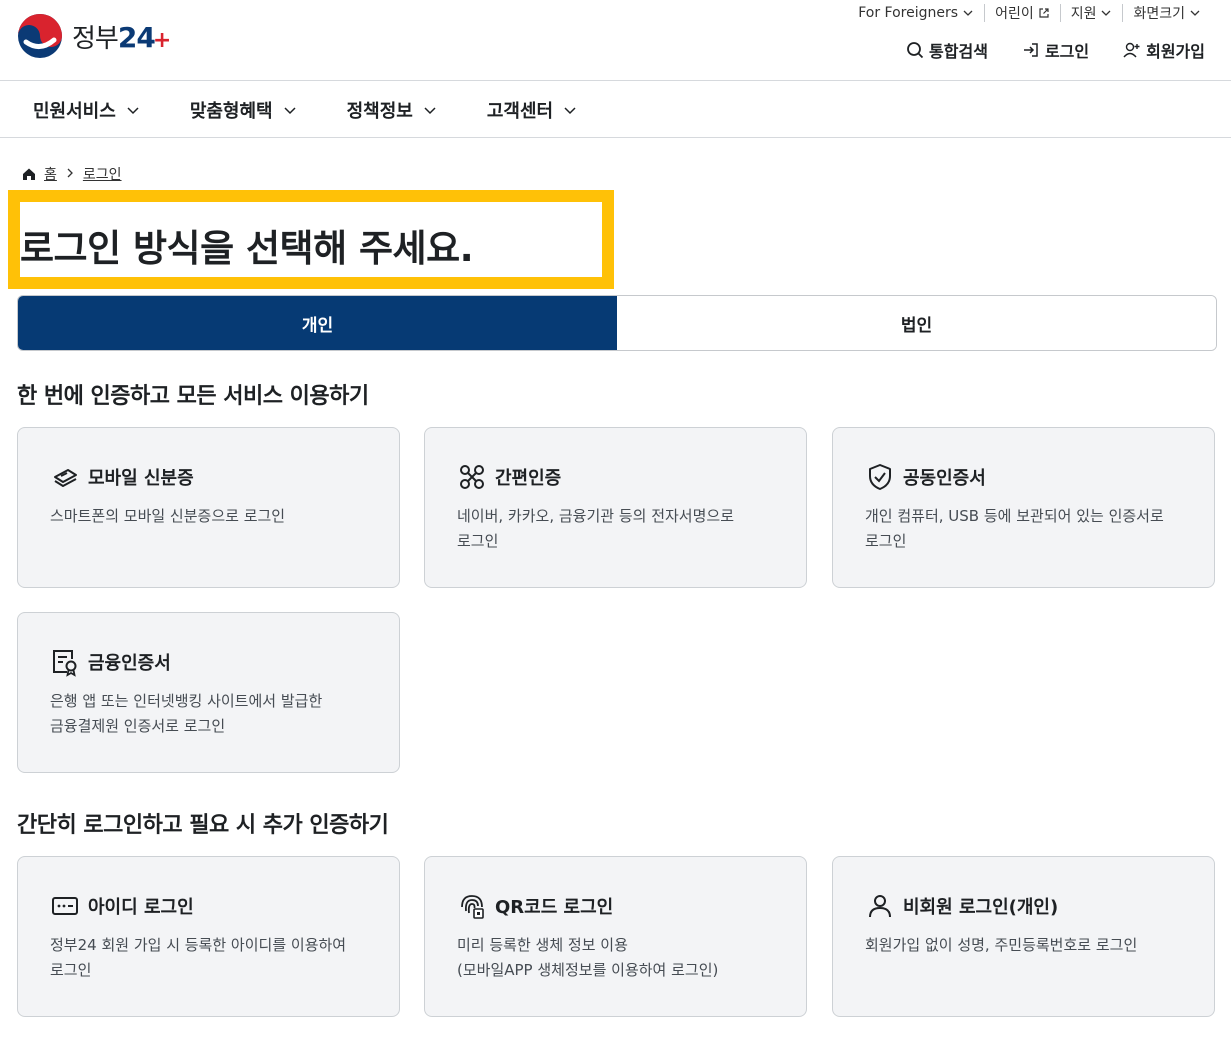  I want to click on page-title-highlight-box: 로그인 방식을 선택해 주세요., so click(311, 239).